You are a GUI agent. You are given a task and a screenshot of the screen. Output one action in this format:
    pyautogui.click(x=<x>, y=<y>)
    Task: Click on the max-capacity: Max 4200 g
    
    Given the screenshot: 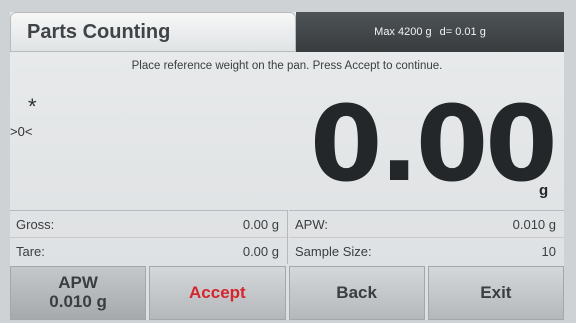 What is the action you would take?
    pyautogui.click(x=403, y=32)
    